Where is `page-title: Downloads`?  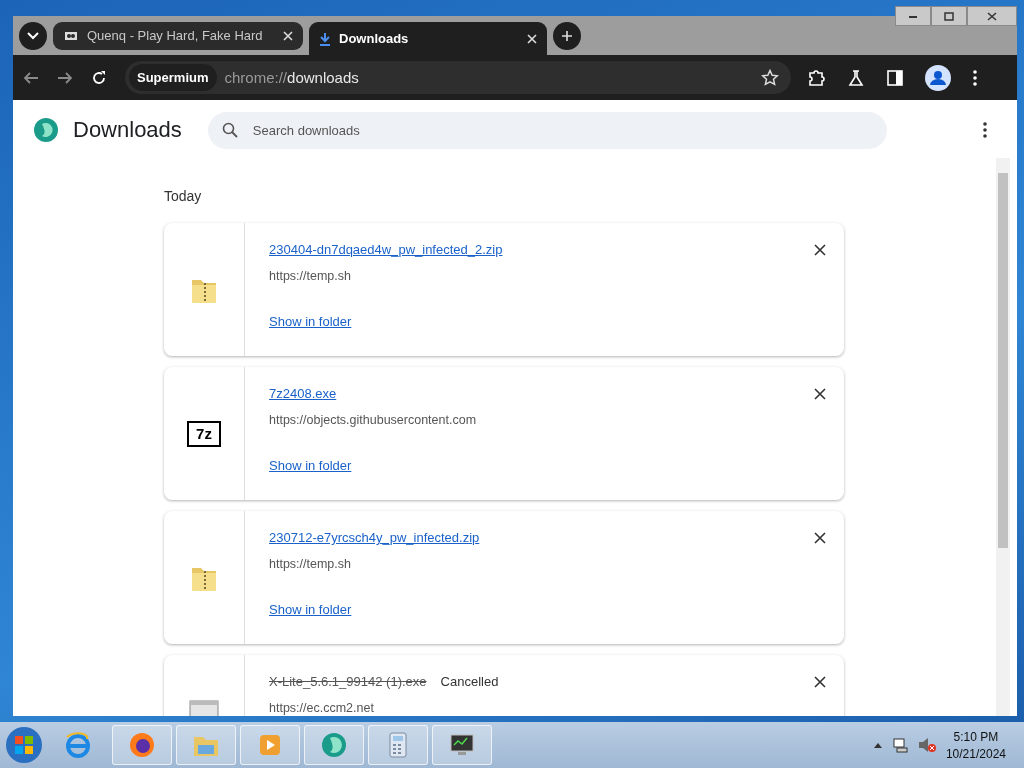 page-title: Downloads is located at coordinates (127, 130).